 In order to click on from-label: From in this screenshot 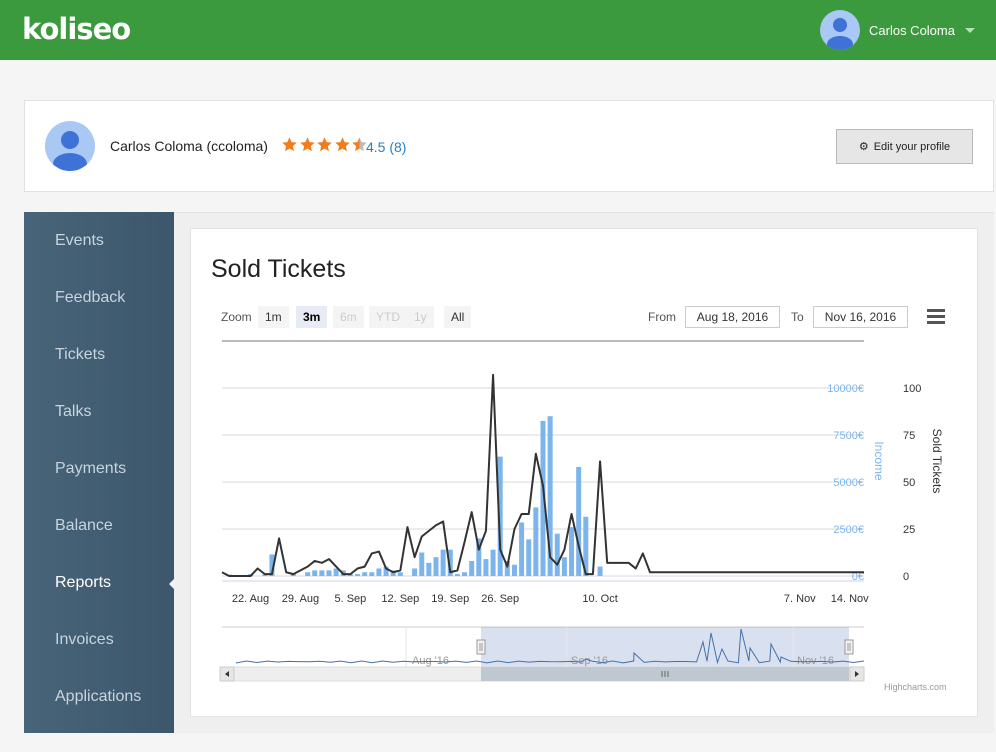, I will do `click(662, 317)`.